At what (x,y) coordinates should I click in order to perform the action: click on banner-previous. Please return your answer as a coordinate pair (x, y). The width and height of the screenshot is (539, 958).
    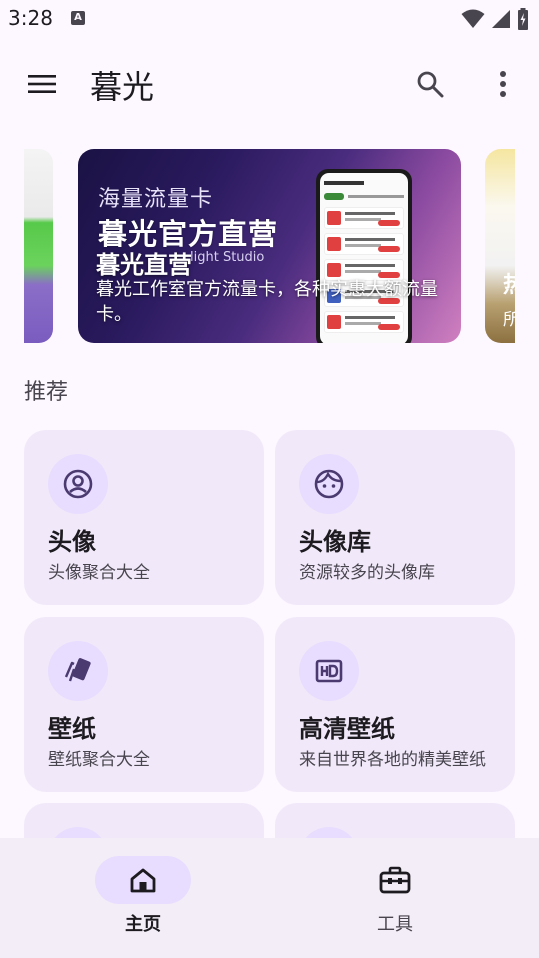
    Looking at the image, I should click on (38, 246).